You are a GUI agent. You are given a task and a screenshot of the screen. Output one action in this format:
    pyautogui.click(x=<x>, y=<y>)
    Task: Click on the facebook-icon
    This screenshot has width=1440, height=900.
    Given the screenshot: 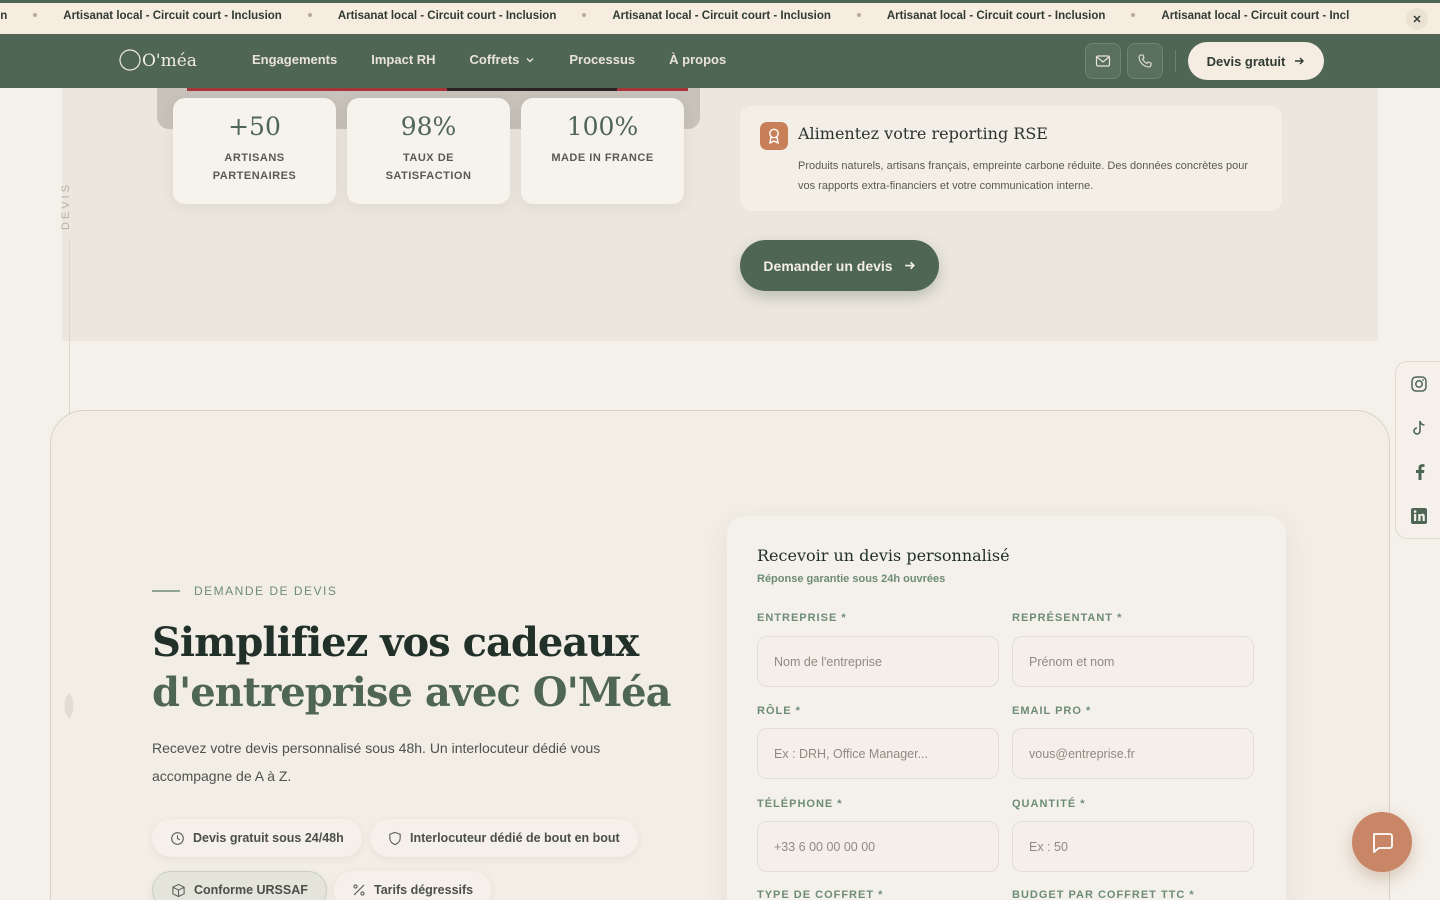 What is the action you would take?
    pyautogui.click(x=1420, y=472)
    